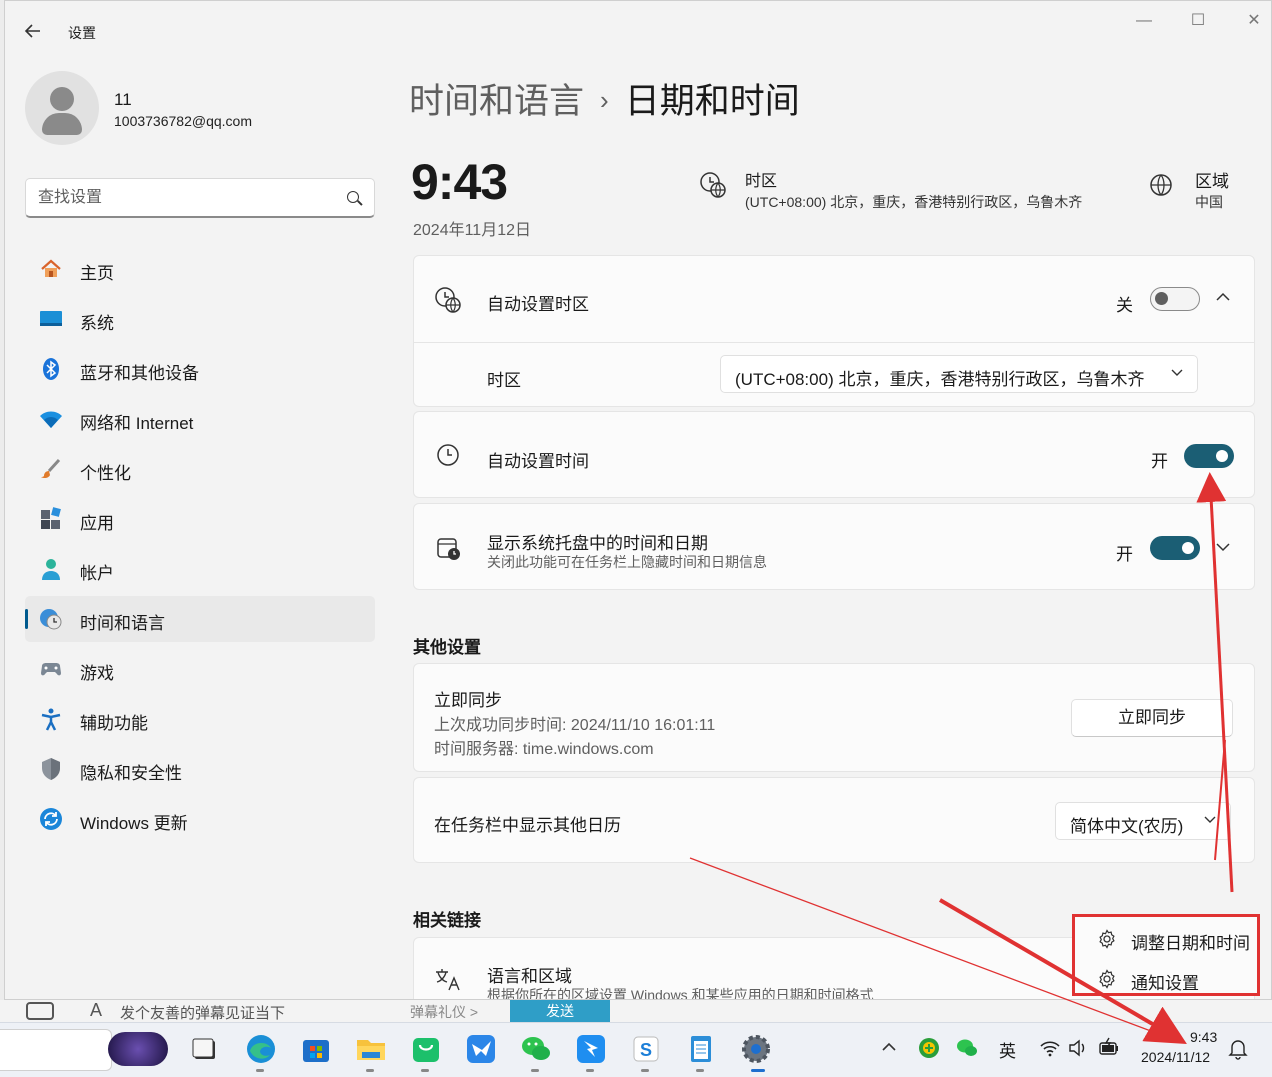  Describe the element at coordinates (538, 461) in the screenshot. I see `auto-time-title: 自动设置时间` at that location.